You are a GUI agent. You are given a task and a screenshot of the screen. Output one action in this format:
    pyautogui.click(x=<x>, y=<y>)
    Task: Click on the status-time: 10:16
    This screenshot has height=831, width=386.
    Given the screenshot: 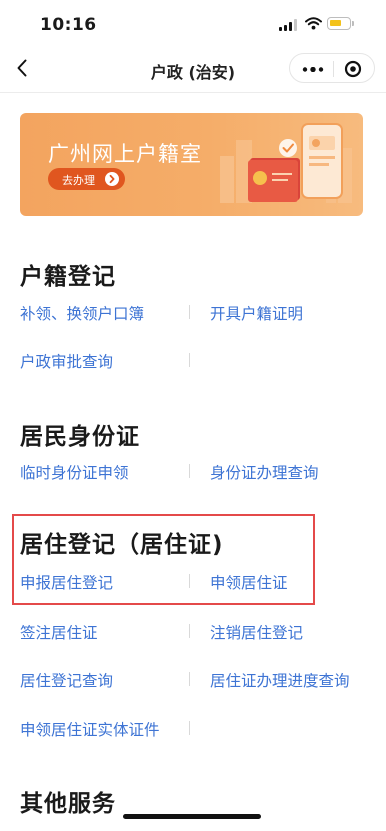 What is the action you would take?
    pyautogui.click(x=68, y=25)
    